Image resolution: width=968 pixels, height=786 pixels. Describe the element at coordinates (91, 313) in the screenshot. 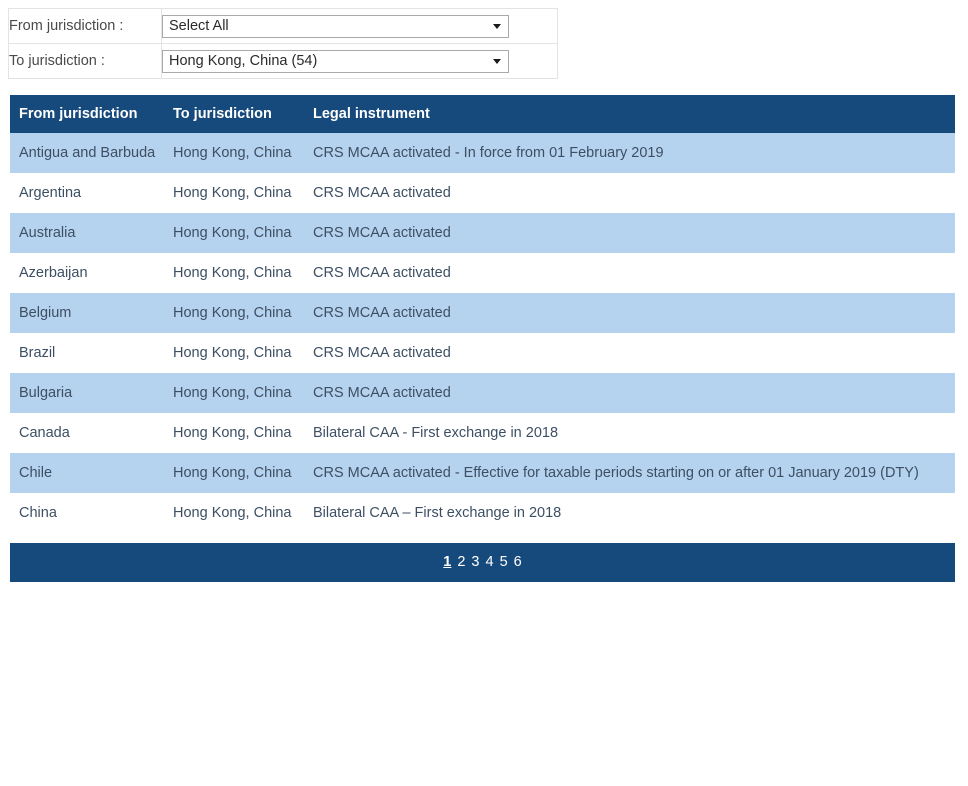

I see `cell-from-jurisdiction: Belgium` at that location.